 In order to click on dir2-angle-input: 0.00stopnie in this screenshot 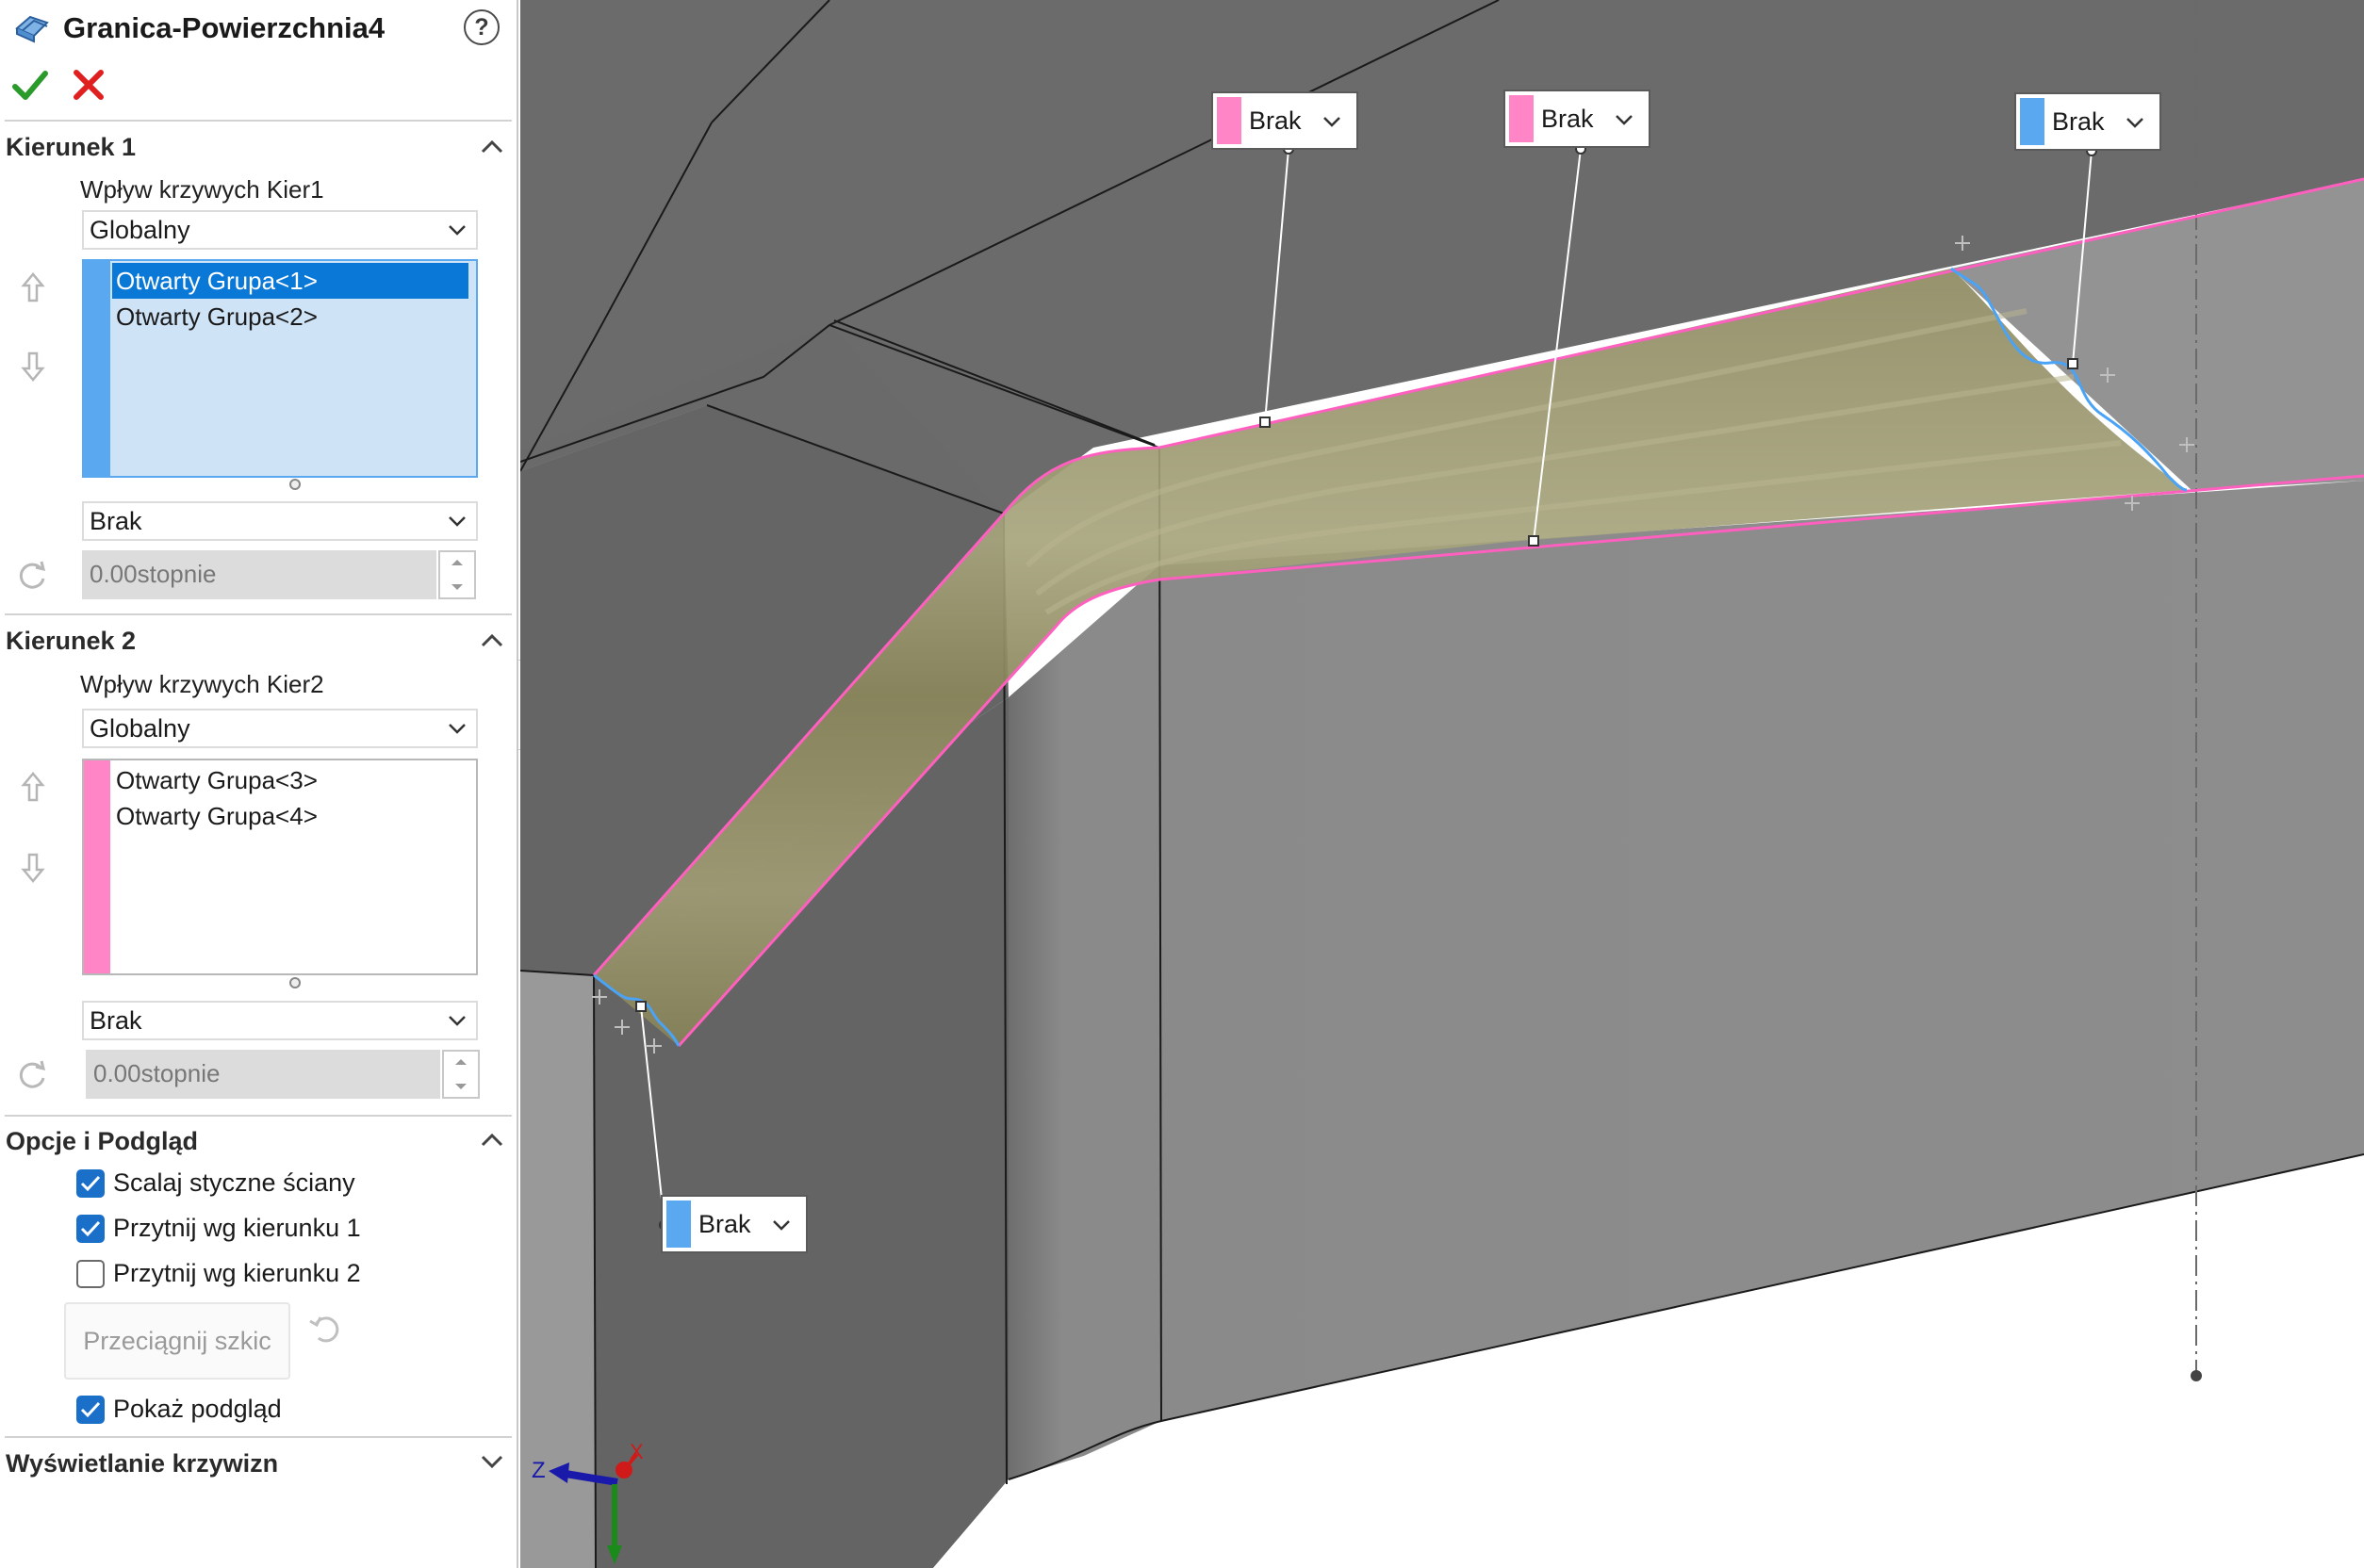, I will do `click(263, 1075)`.